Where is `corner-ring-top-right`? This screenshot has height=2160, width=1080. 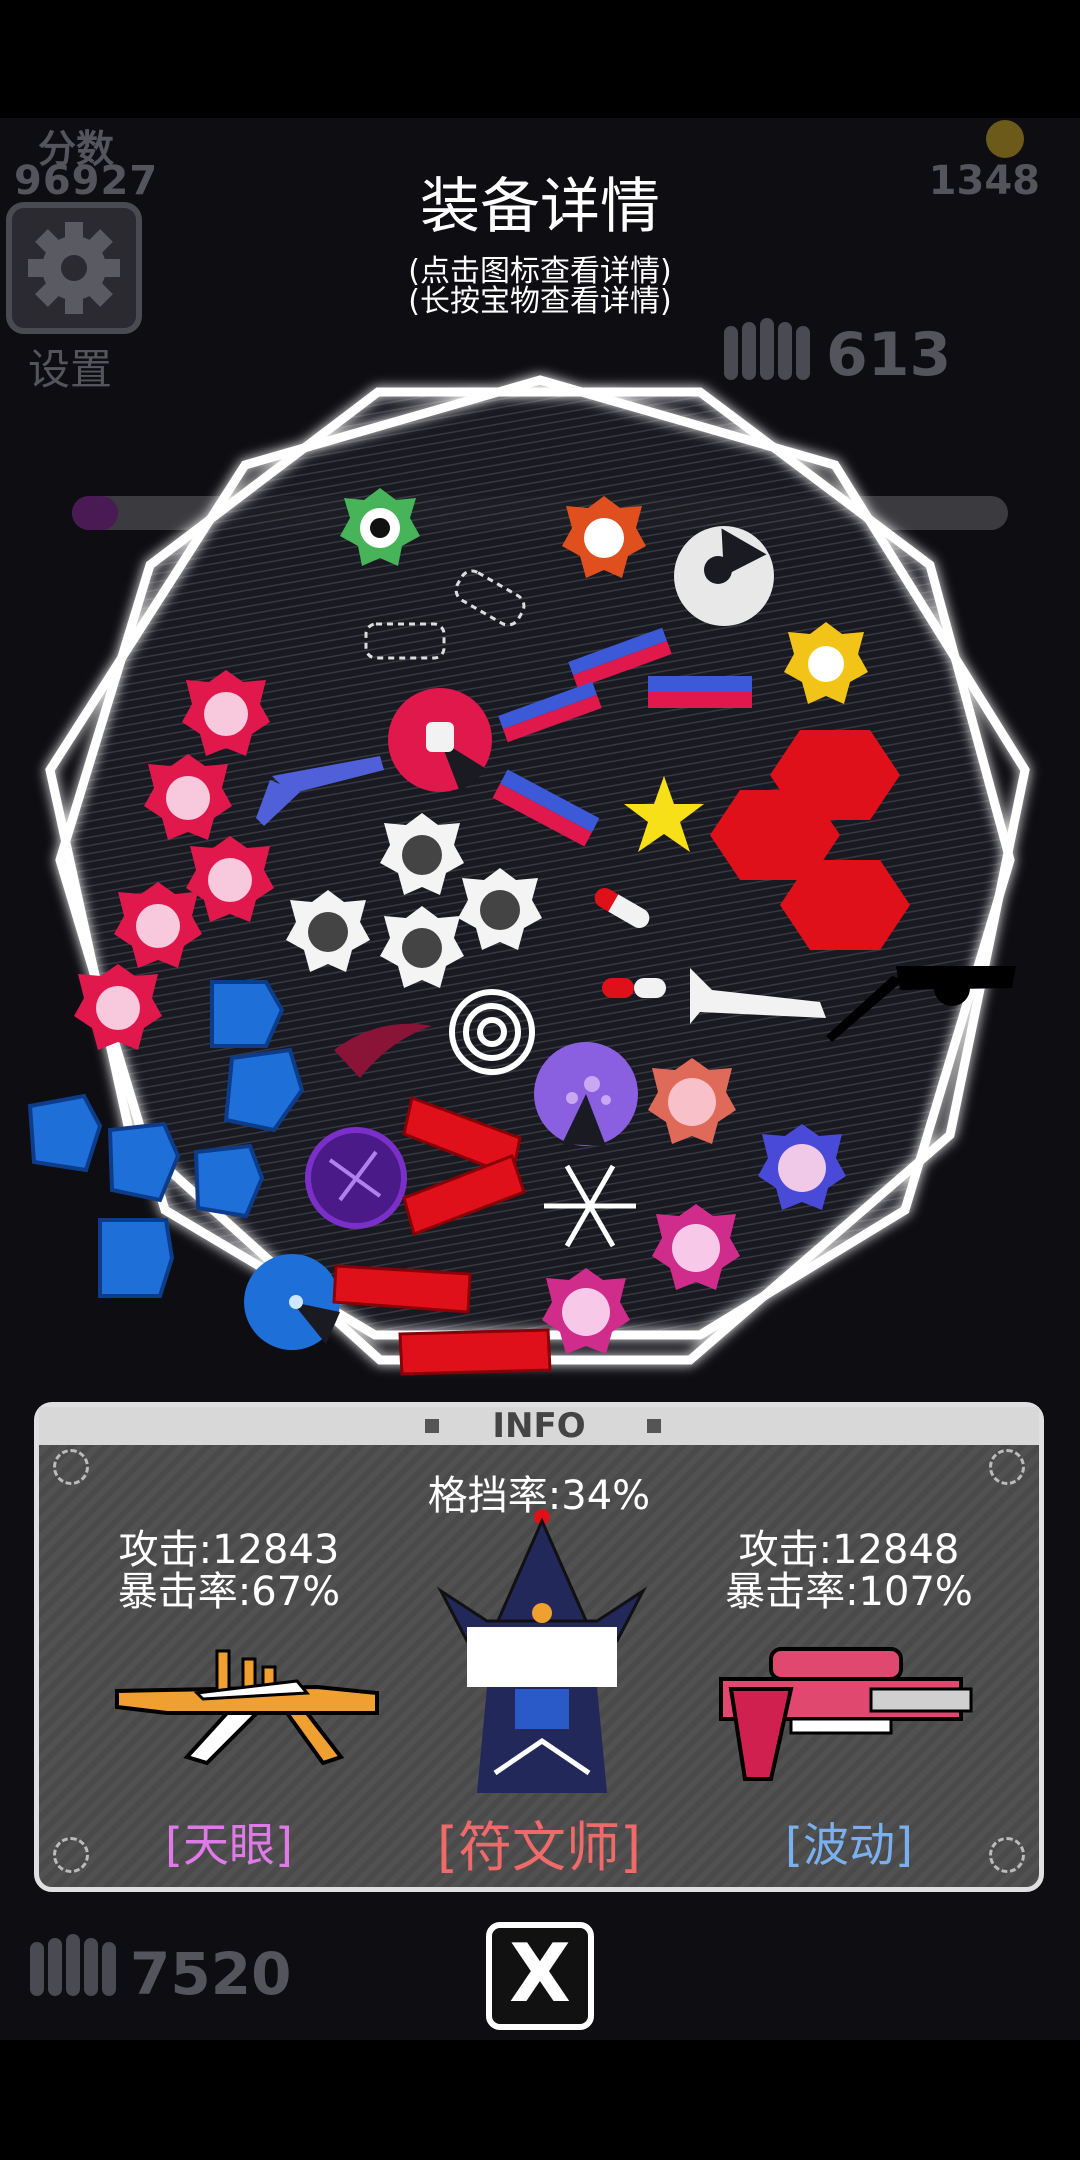 corner-ring-top-right is located at coordinates (1007, 1467).